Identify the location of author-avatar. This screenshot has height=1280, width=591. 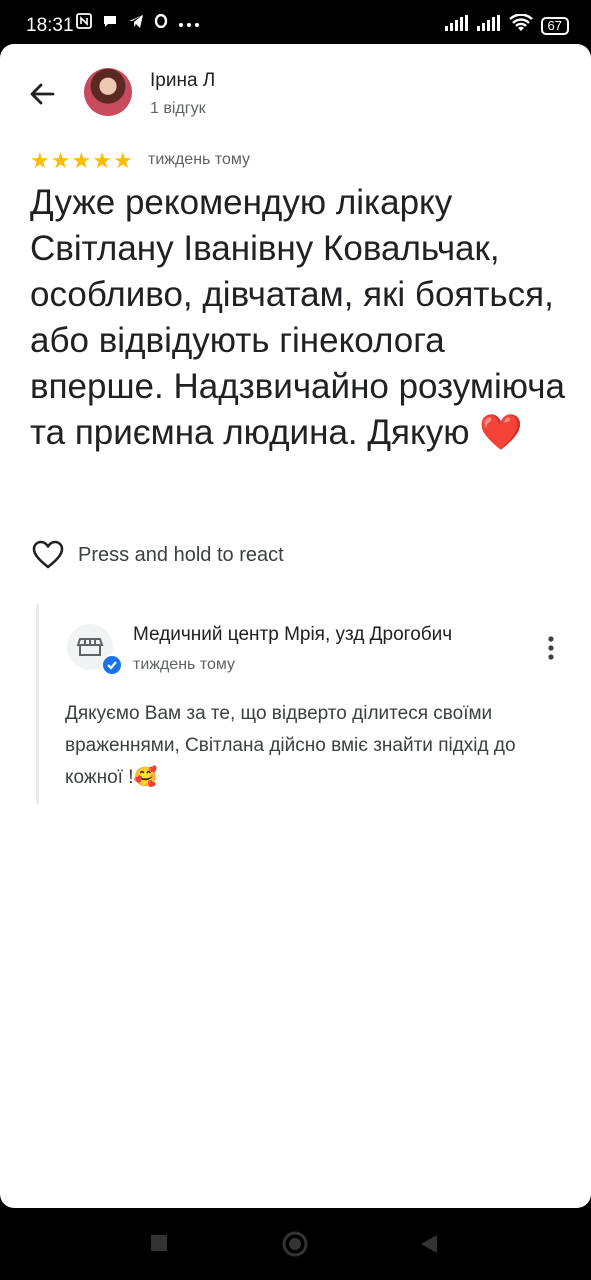
(108, 92).